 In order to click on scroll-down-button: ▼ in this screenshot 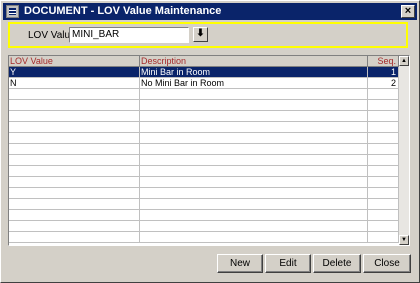, I will do `click(404, 240)`.